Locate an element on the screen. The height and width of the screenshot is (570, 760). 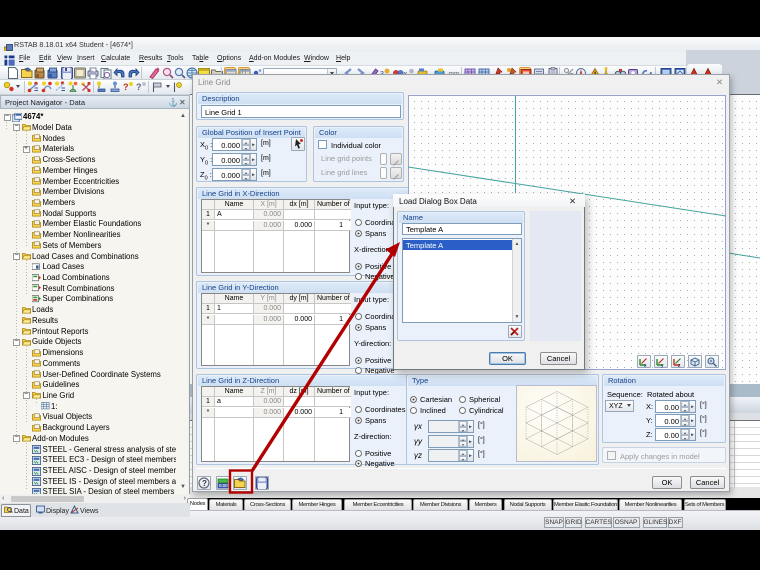
svg-text: y is located at coordinates (662, 365).